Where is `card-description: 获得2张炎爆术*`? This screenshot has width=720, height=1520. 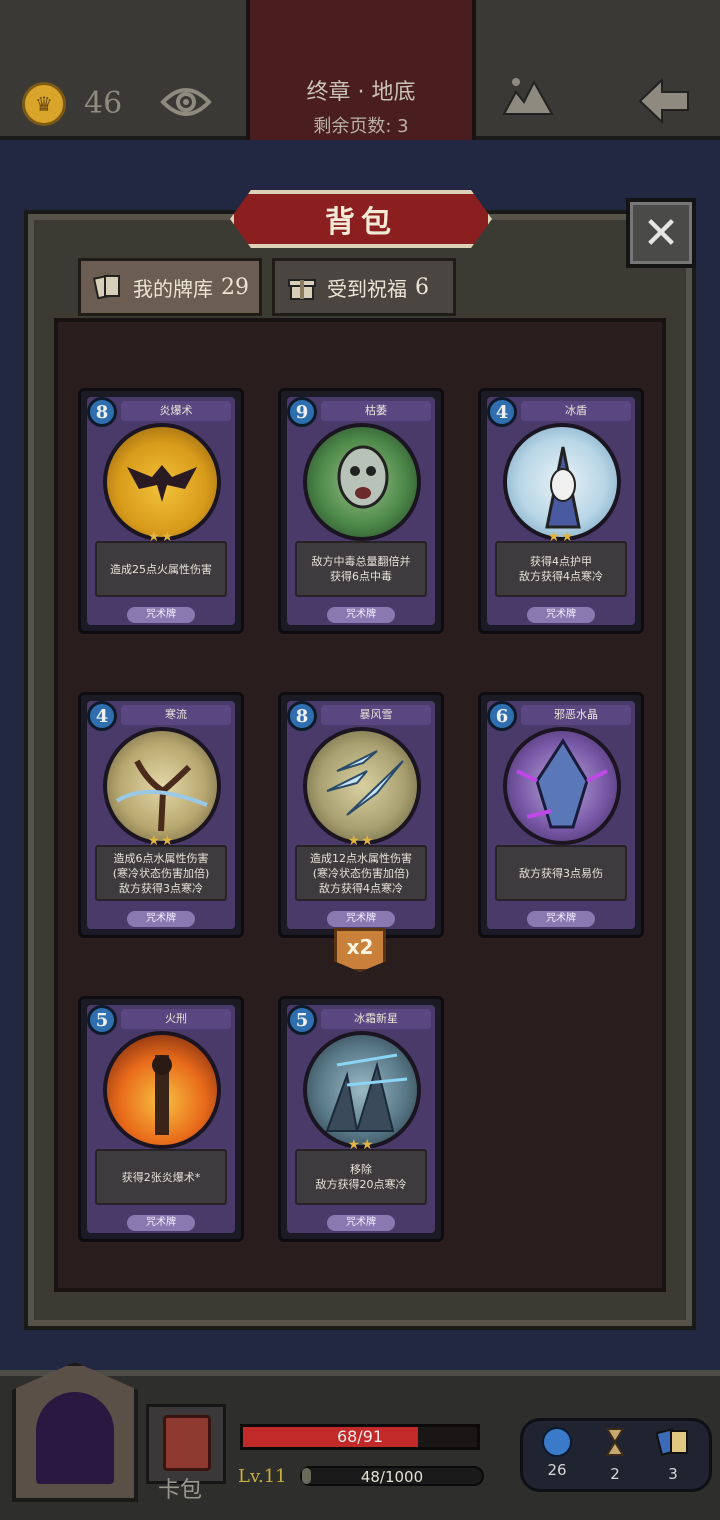
card-description: 获得2张炎爆术* is located at coordinates (161, 1177).